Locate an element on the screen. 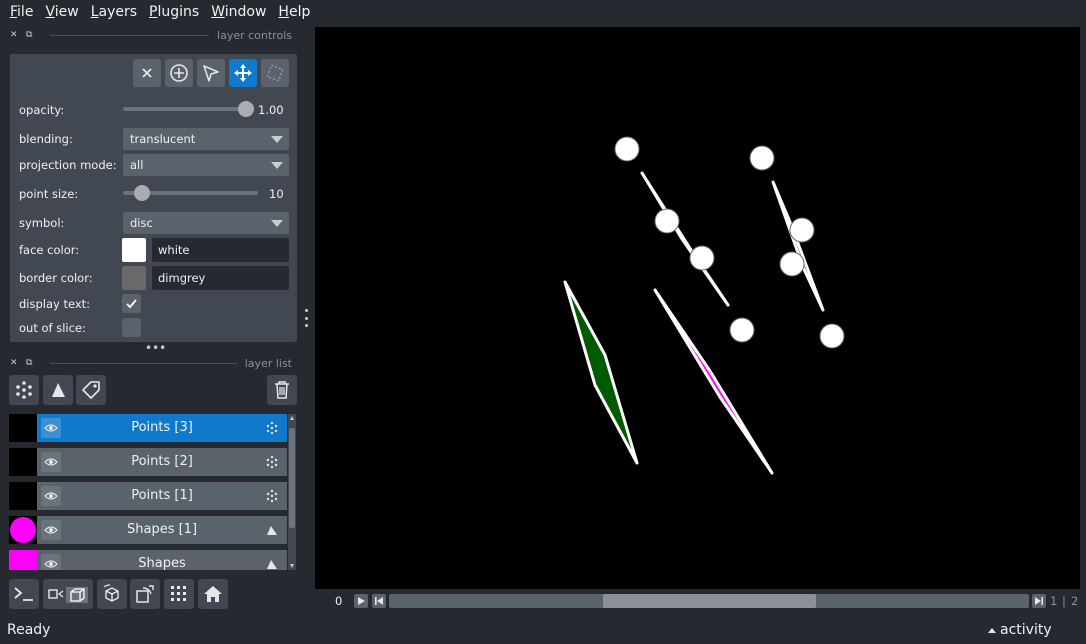 The width and height of the screenshot is (1086, 644). layer-row: Points [2] is located at coordinates (148, 462).